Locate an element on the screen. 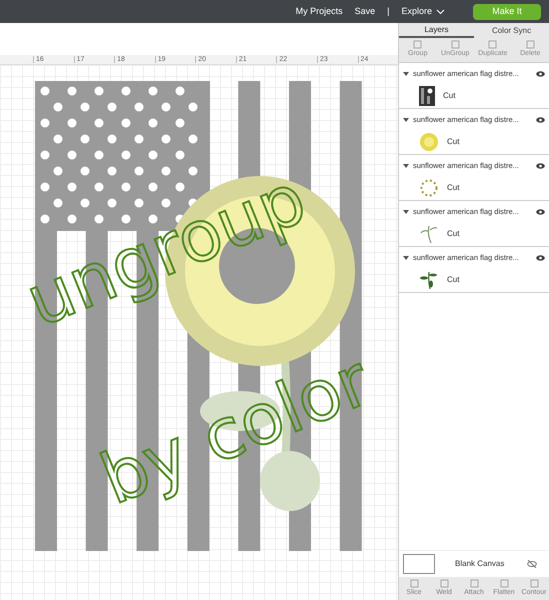 Image resolution: width=549 pixels, height=600 pixels. top-bar-link: My Projects is located at coordinates (319, 11).